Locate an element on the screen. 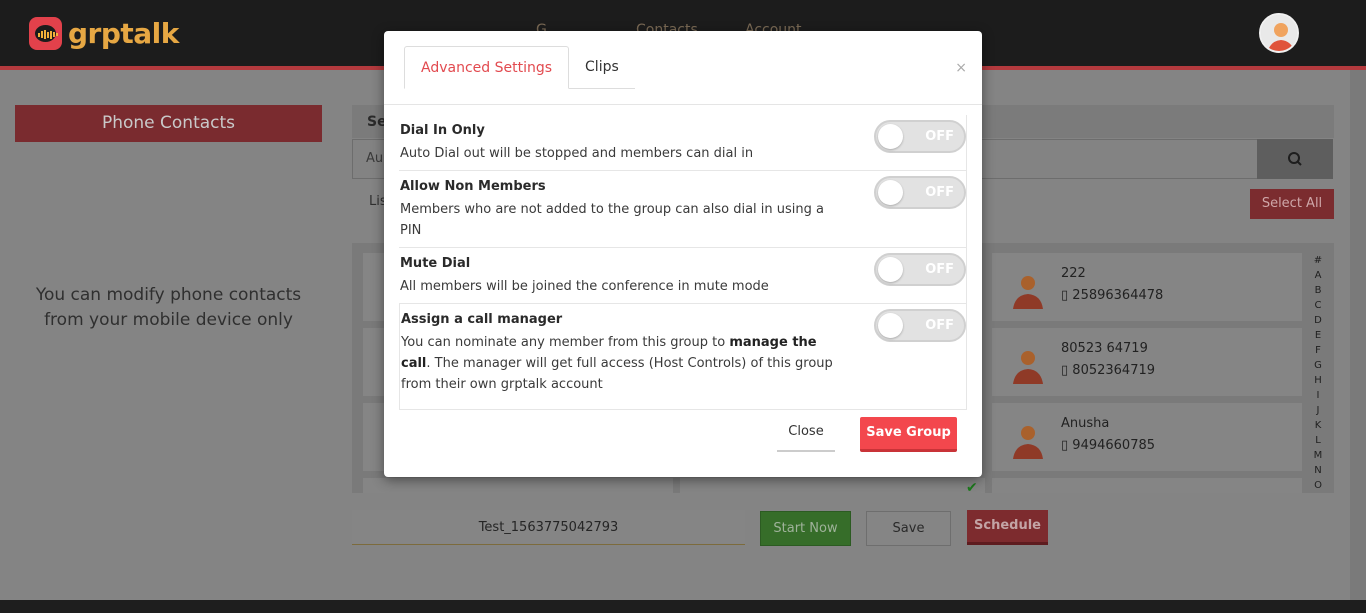 The width and height of the screenshot is (1366, 613). contact-number: ▯ 9494660785 is located at coordinates (1108, 445).